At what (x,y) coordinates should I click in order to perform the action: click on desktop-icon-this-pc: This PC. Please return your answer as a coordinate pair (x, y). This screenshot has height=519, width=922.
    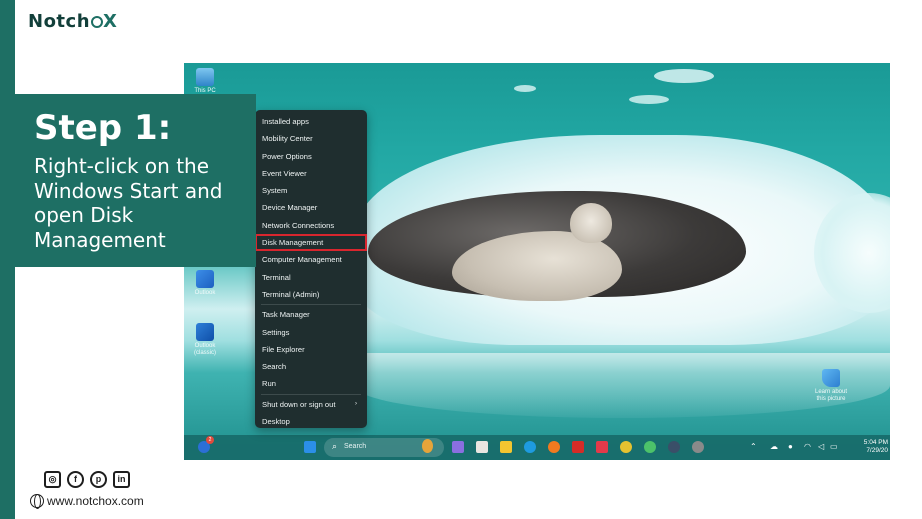
    Looking at the image, I should click on (205, 81).